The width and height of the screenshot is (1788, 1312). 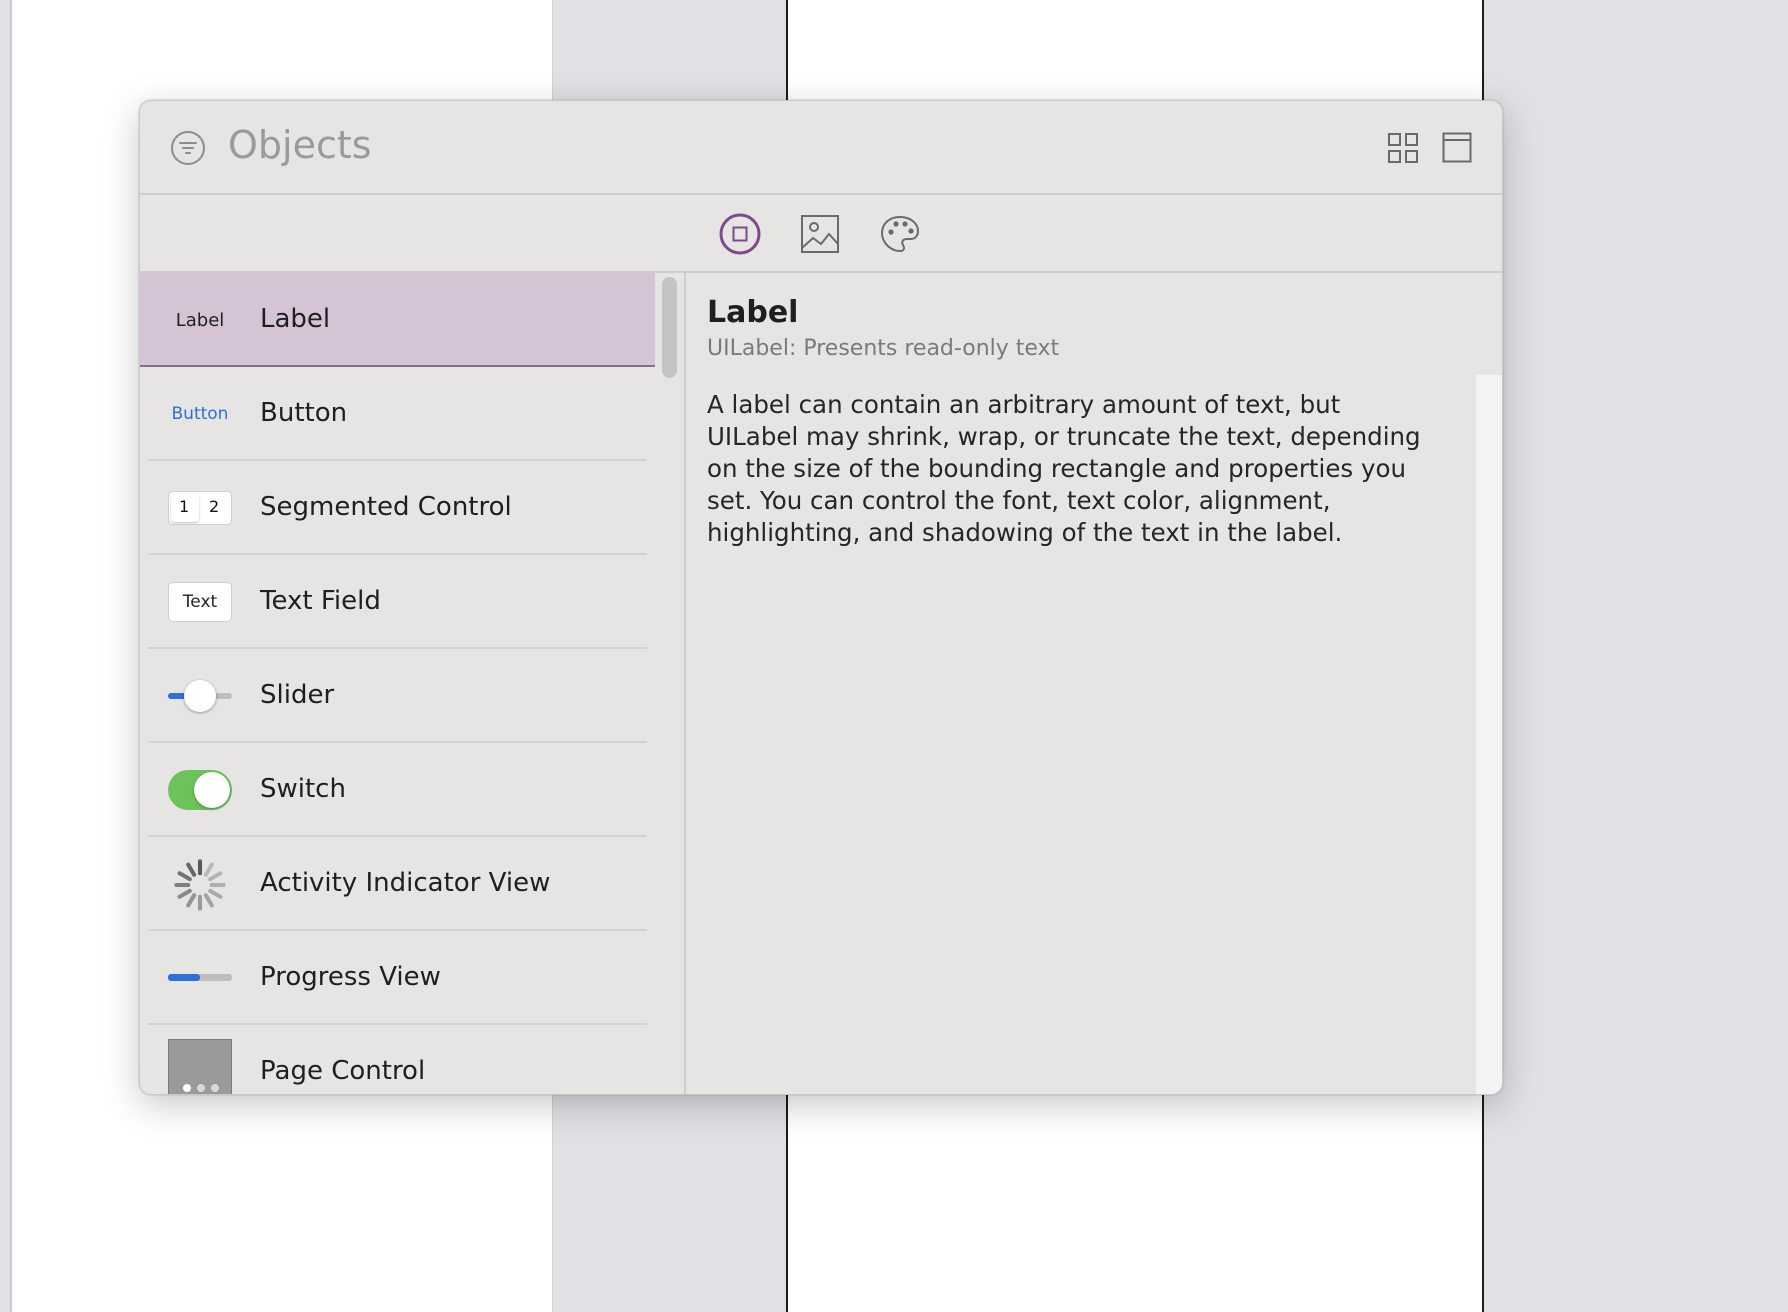 I want to click on list-item-page-control: Page Control, so click(x=397, y=1059).